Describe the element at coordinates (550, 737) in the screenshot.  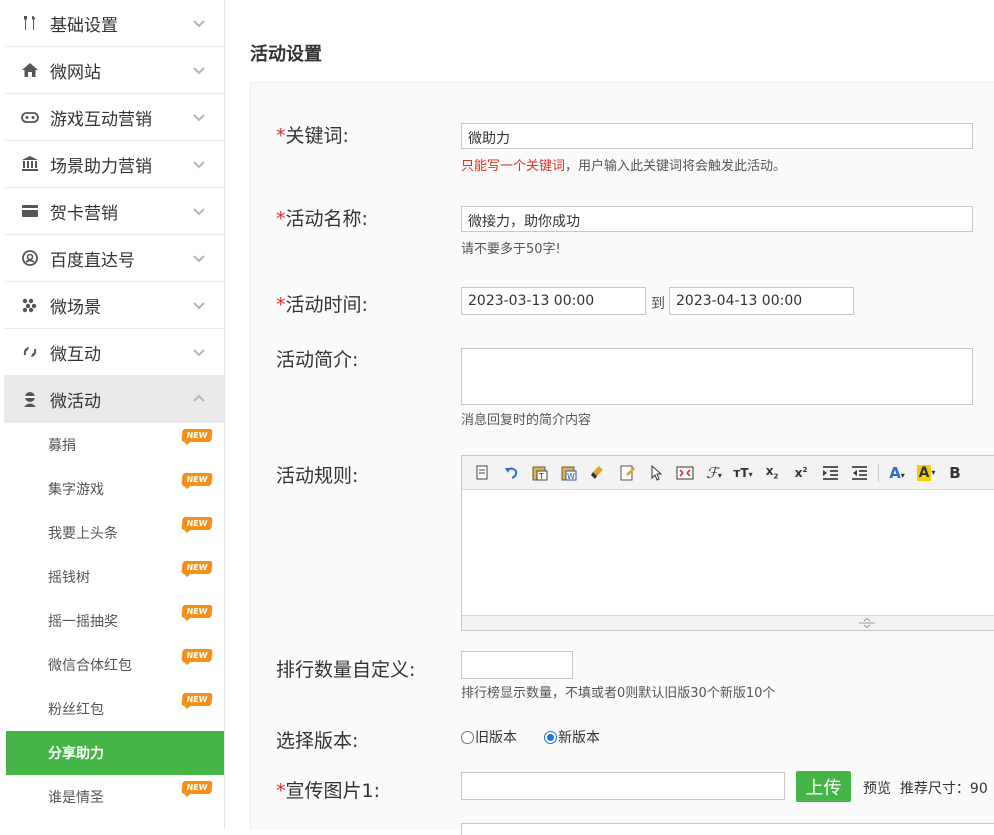
I see `version-new-radio` at that location.